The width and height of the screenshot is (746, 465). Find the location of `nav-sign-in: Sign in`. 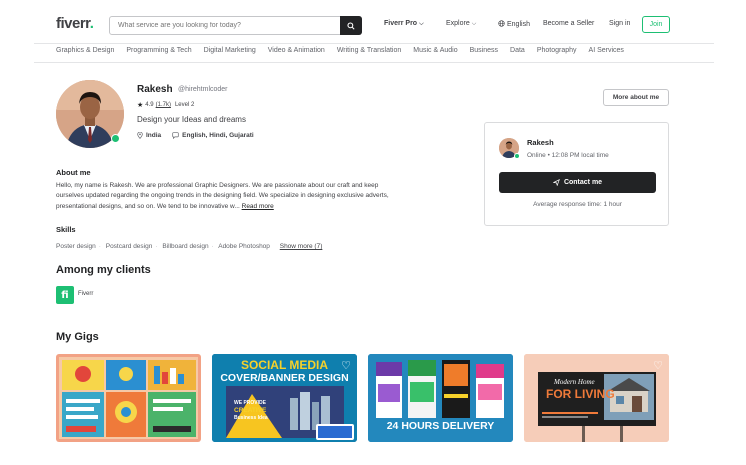

nav-sign-in: Sign in is located at coordinates (619, 23).